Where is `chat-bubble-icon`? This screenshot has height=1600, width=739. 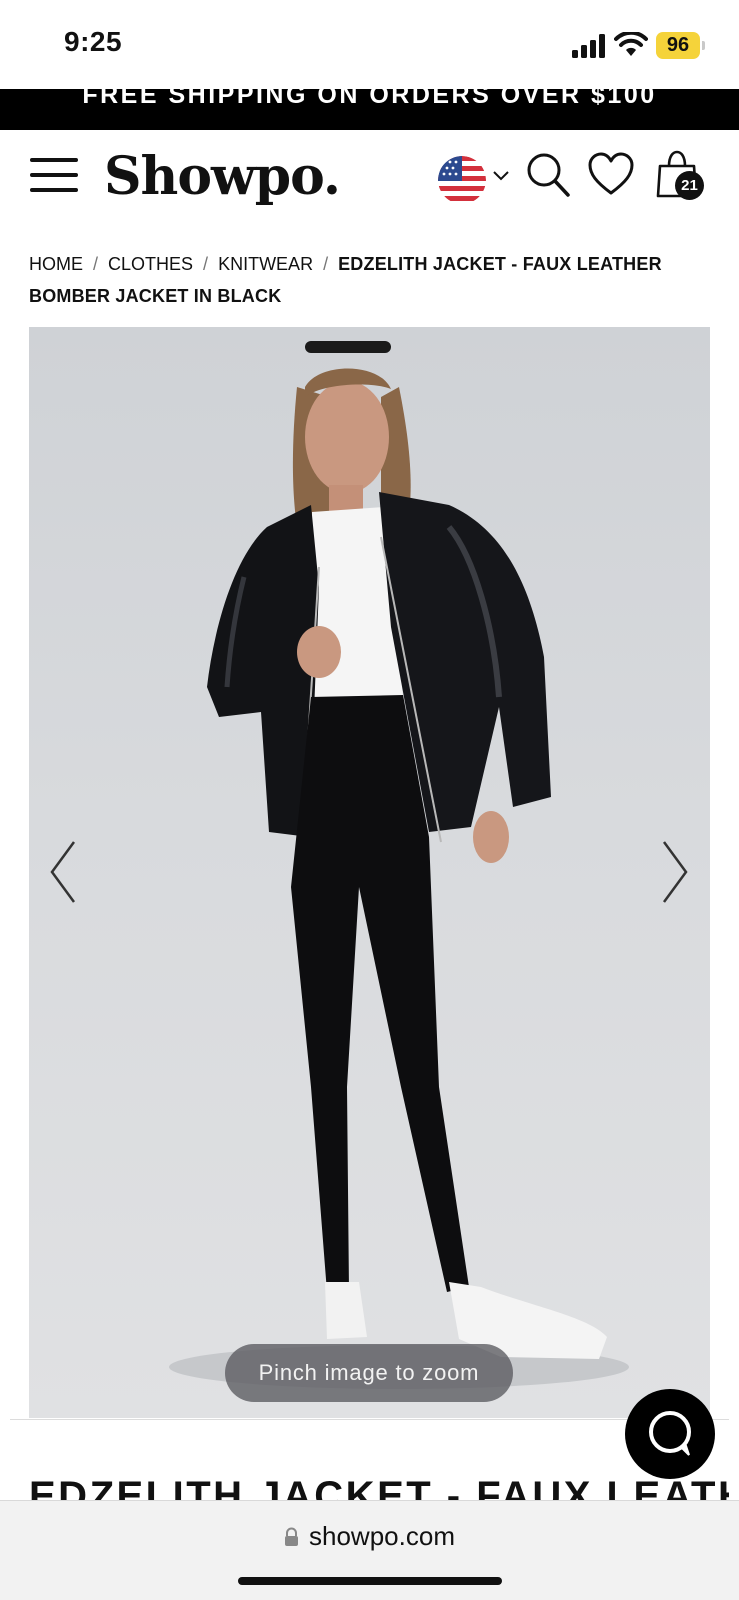
chat-bubble-icon is located at coordinates (670, 1433).